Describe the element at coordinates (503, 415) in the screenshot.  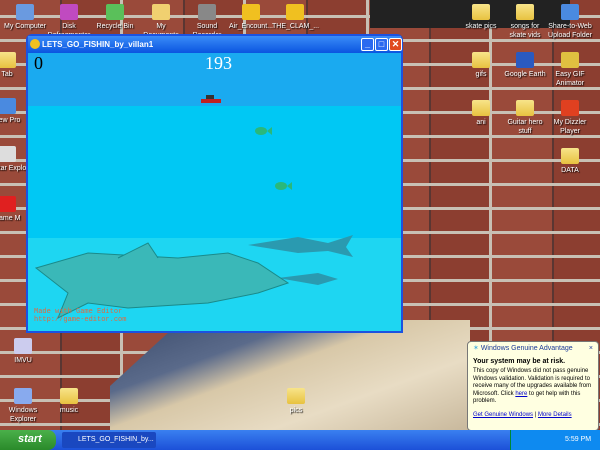
I see `get-genuine-link: Get Genuine Windows` at that location.